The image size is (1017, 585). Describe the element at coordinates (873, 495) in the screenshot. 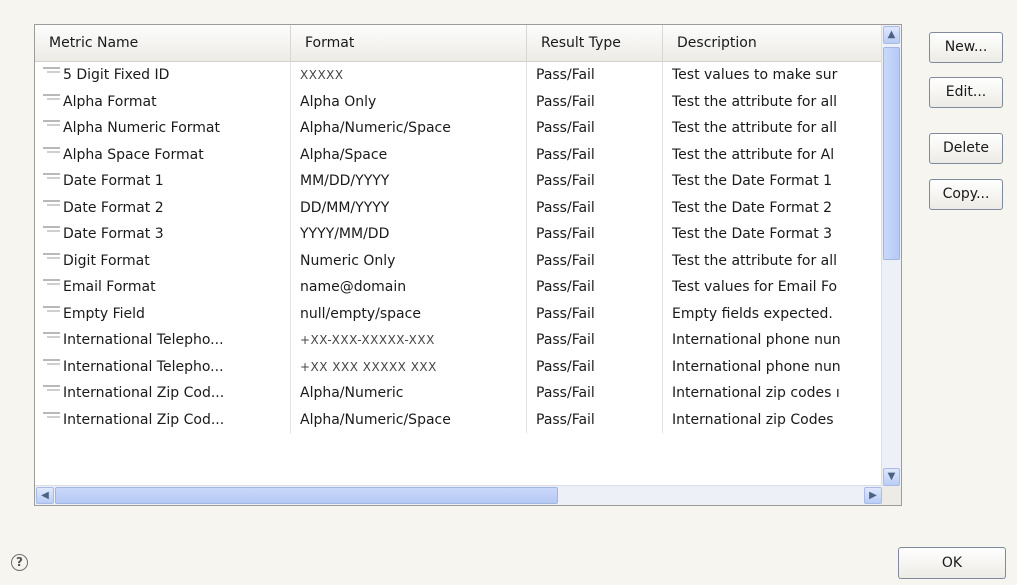

I see `scroll-right-icon: ▶` at that location.